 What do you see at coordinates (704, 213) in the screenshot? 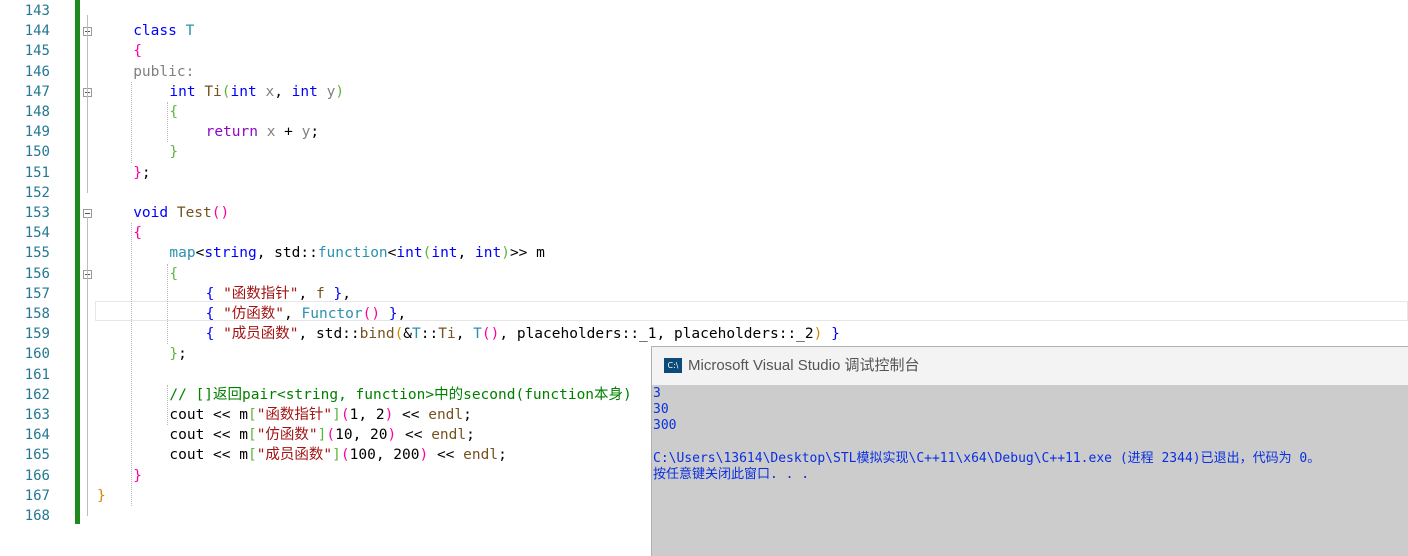
I see `code-line-153: 153 void Test()` at bounding box center [704, 213].